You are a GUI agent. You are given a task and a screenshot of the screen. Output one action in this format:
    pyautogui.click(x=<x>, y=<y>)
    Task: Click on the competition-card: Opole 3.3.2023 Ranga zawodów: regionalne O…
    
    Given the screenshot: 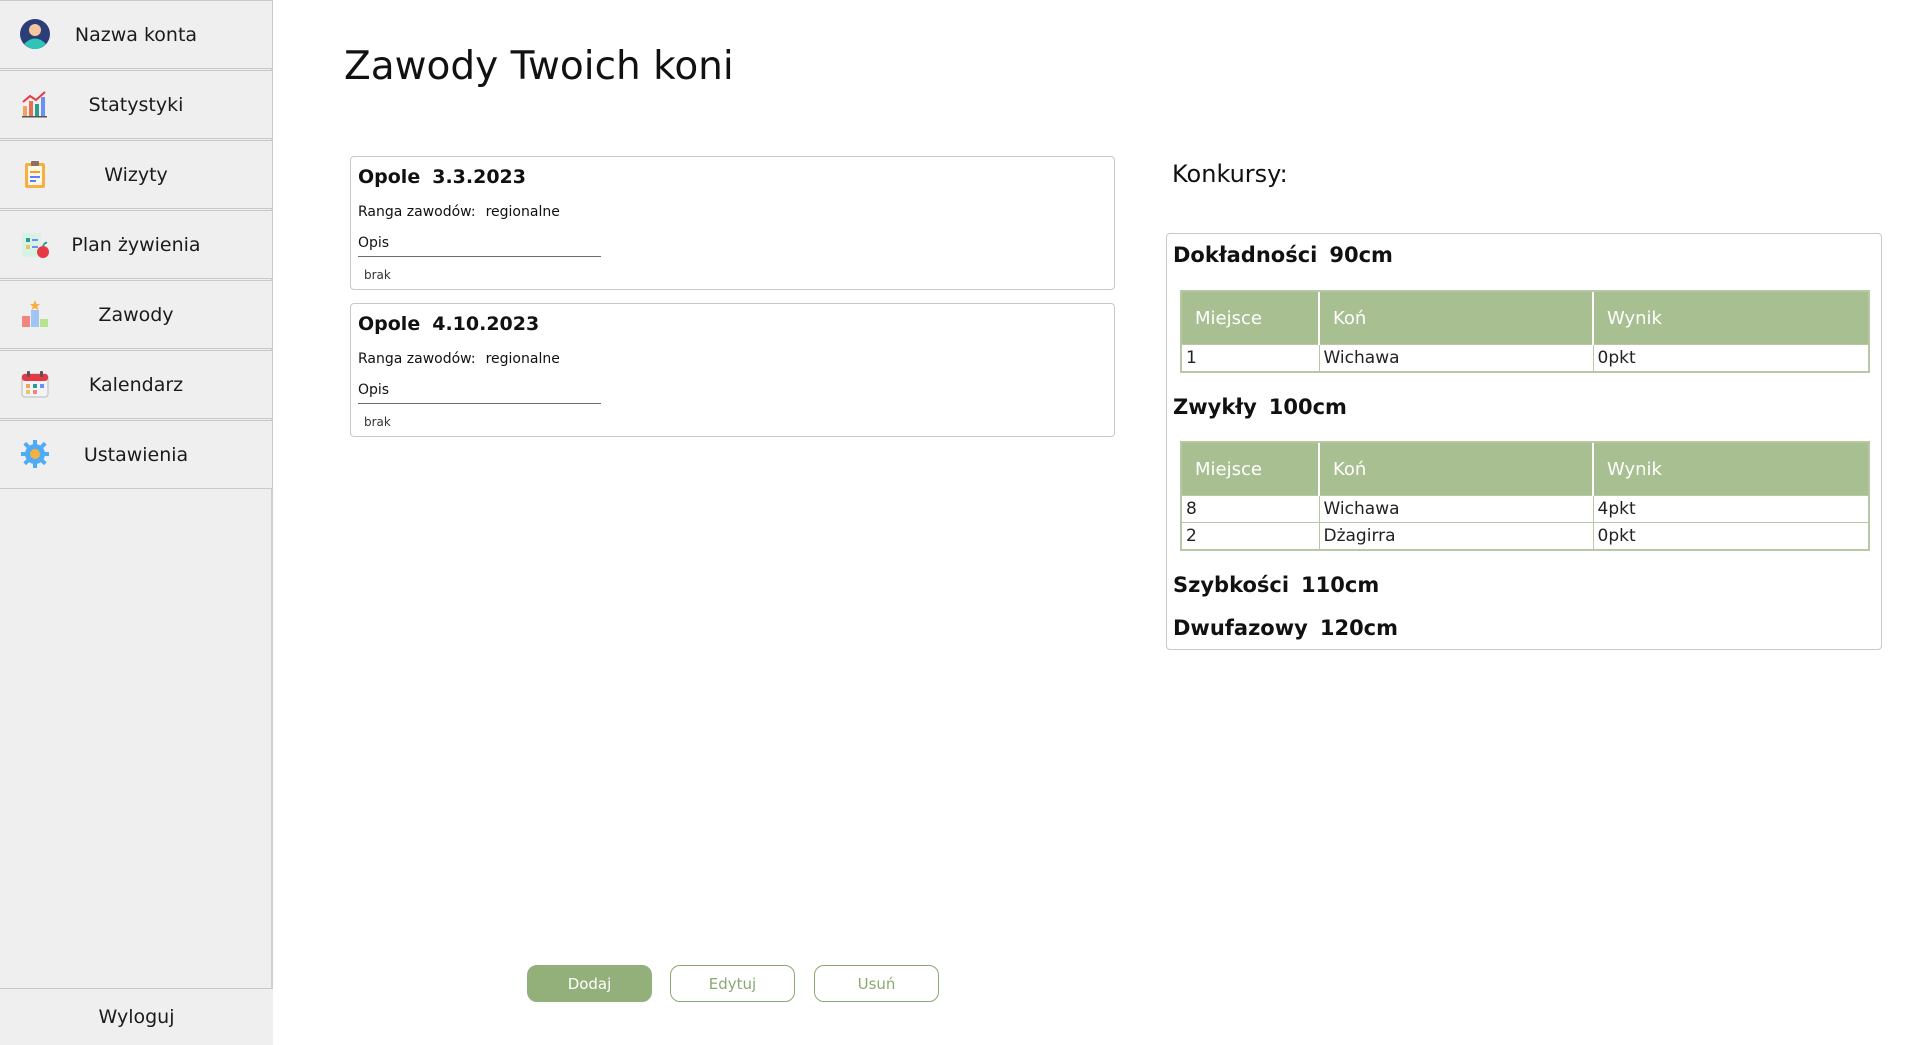 What is the action you would take?
    pyautogui.click(x=732, y=223)
    